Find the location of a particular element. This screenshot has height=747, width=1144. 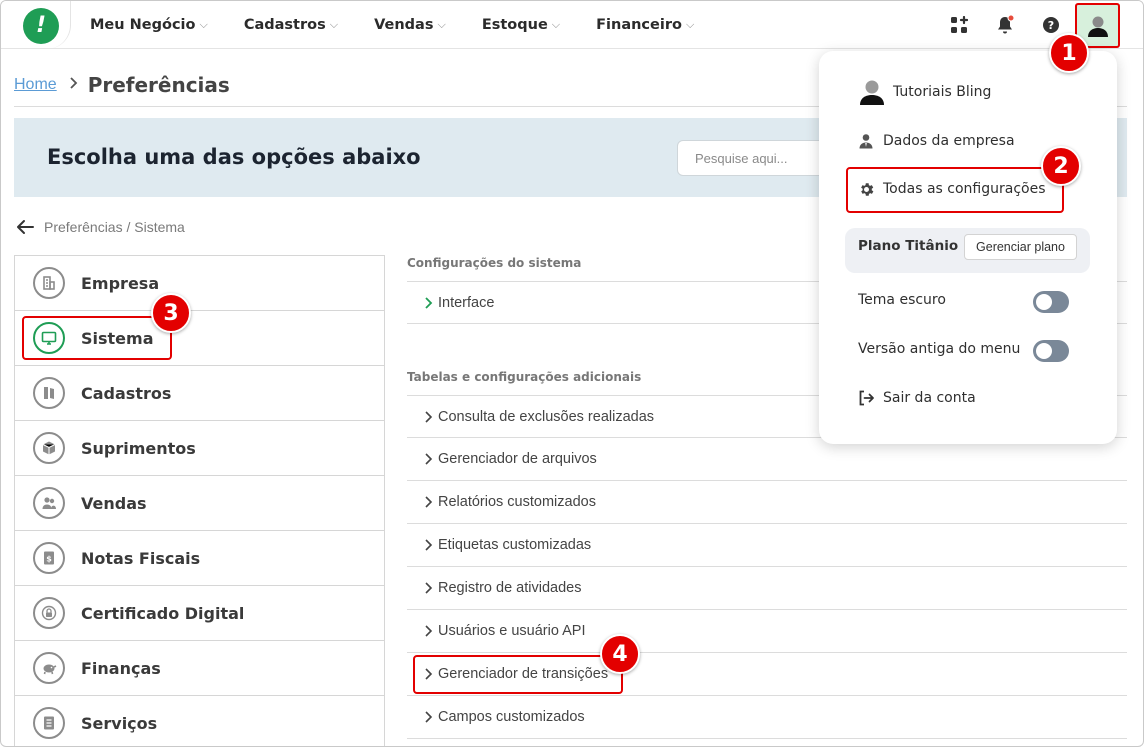

category-label: Serviços is located at coordinates (119, 723).